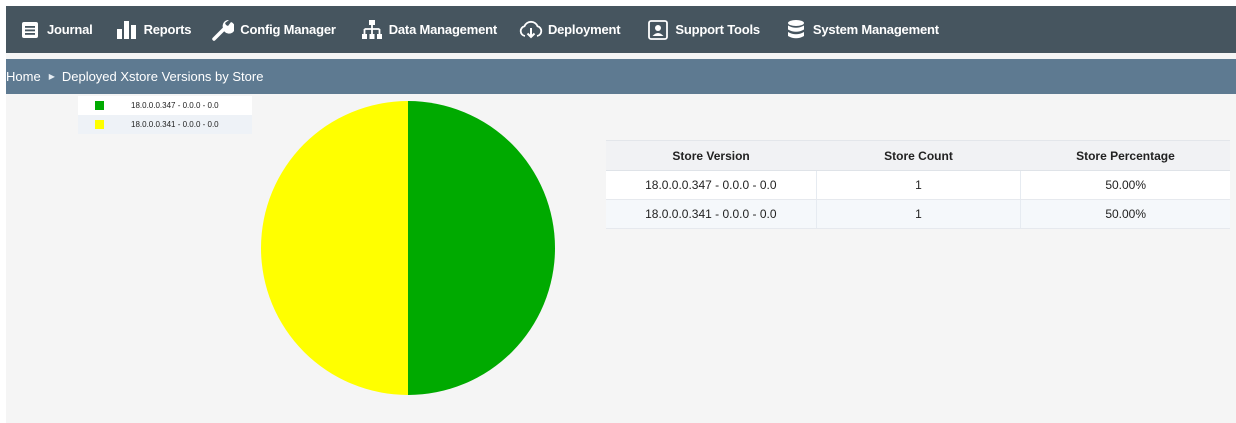 The image size is (1236, 423). I want to click on nav-deployment-label: Deployment, so click(584, 29).